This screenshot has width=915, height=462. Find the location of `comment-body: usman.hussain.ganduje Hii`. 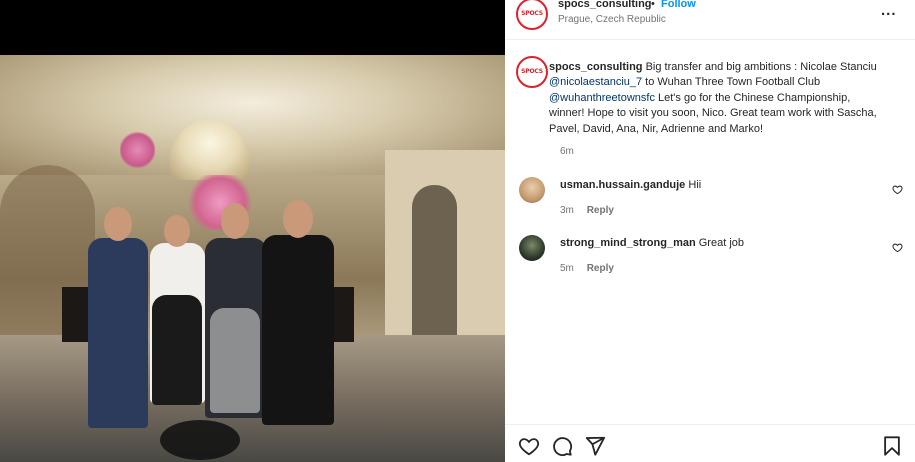

comment-body: usman.hussain.ganduje Hii is located at coordinates (630, 185).